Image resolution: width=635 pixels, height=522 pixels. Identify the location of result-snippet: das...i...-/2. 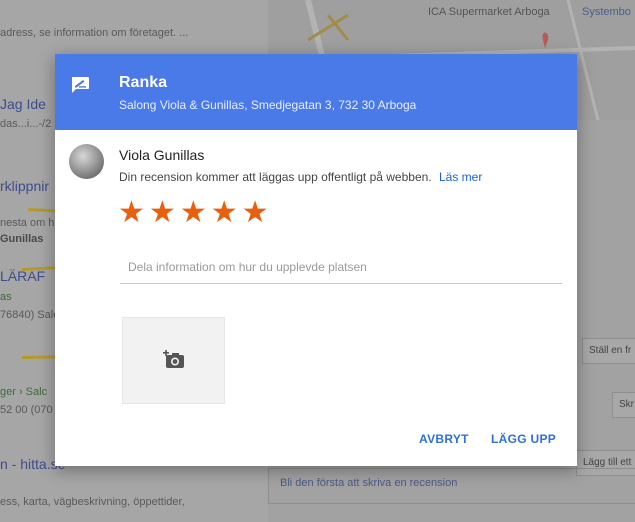
(26, 124).